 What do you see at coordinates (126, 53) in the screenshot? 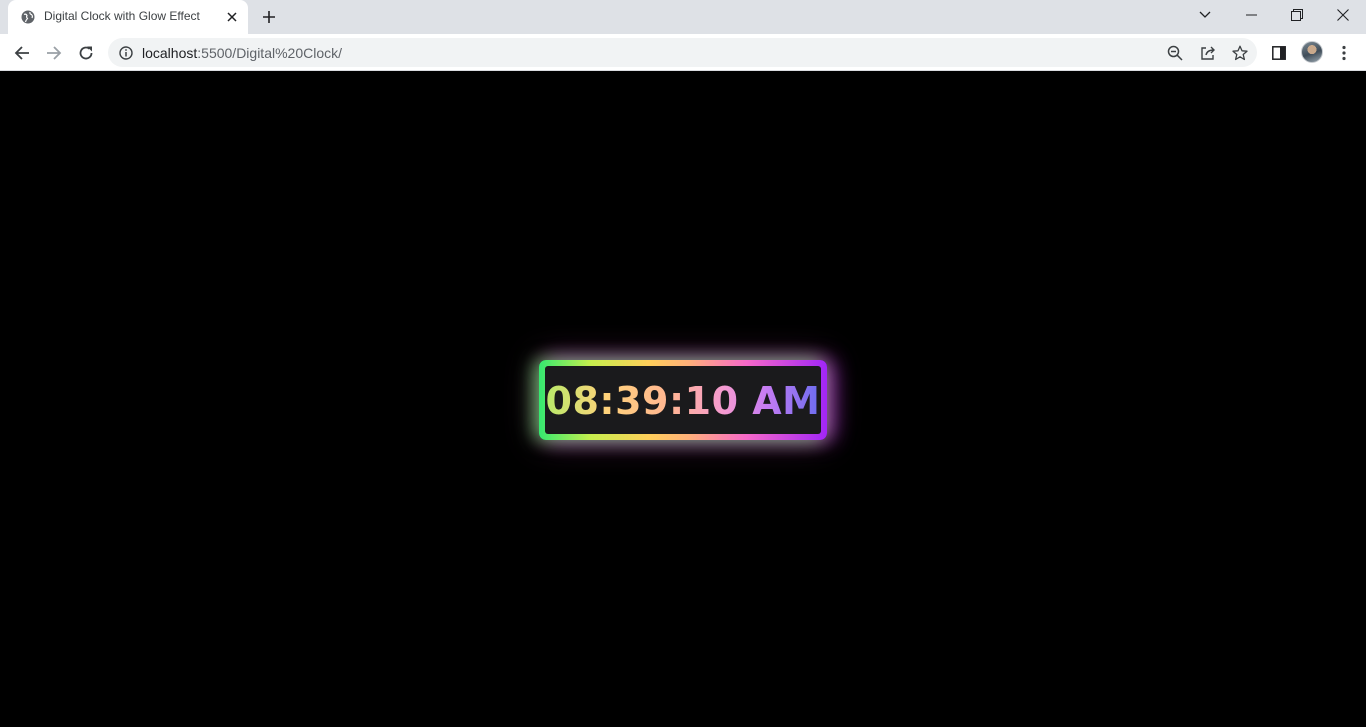
I see `site-info-icon` at bounding box center [126, 53].